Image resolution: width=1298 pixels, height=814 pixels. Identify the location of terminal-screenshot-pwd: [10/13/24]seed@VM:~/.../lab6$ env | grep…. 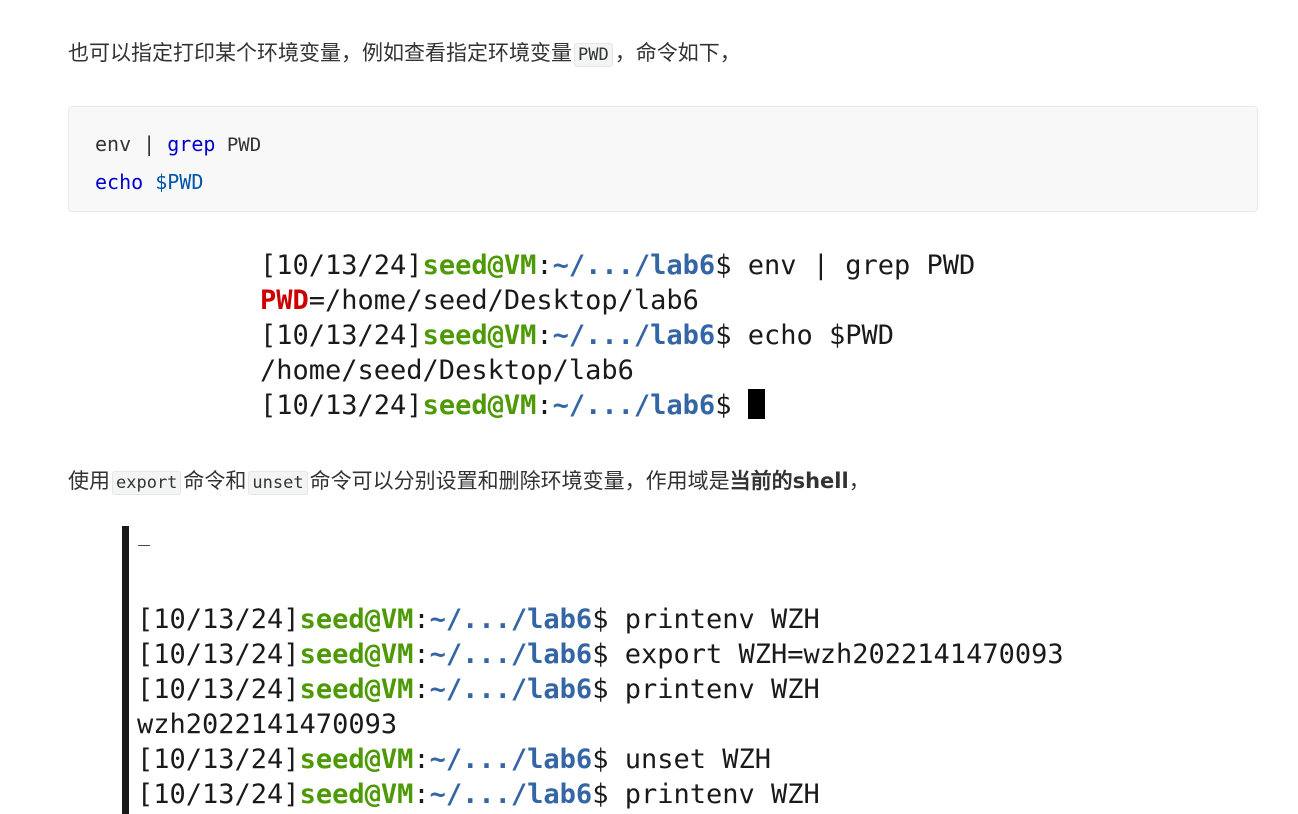
(618, 335).